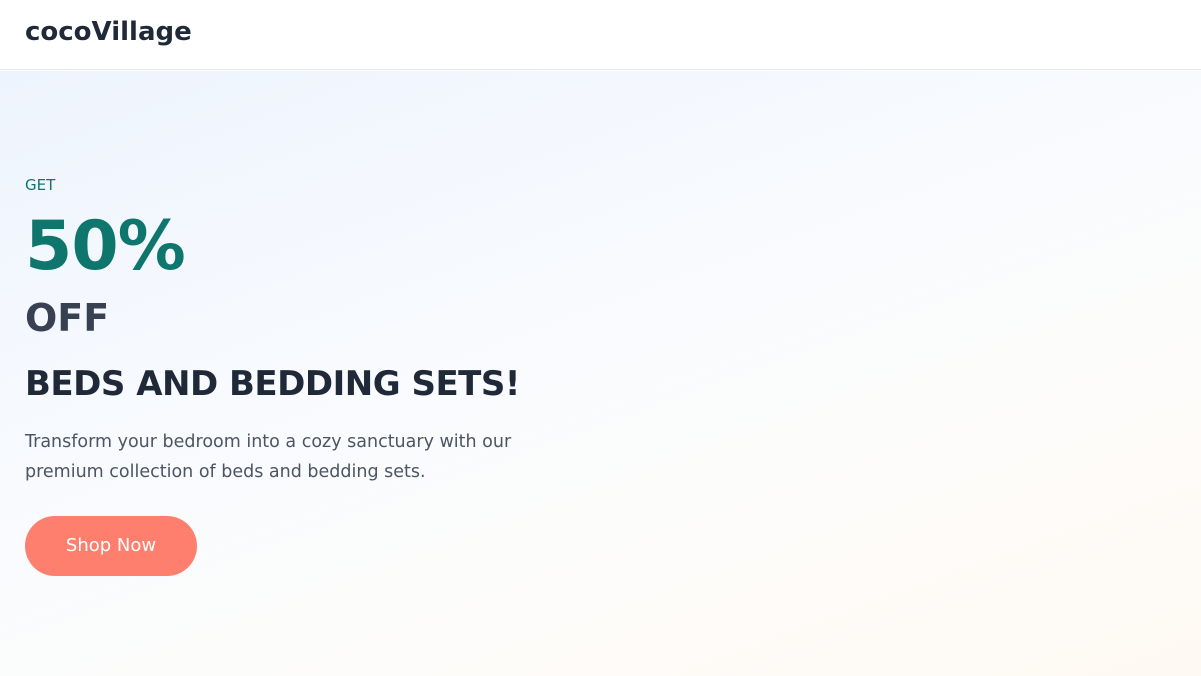 The height and width of the screenshot is (676, 1201). Describe the element at coordinates (105, 246) in the screenshot. I see `discount-percent: 50%` at that location.